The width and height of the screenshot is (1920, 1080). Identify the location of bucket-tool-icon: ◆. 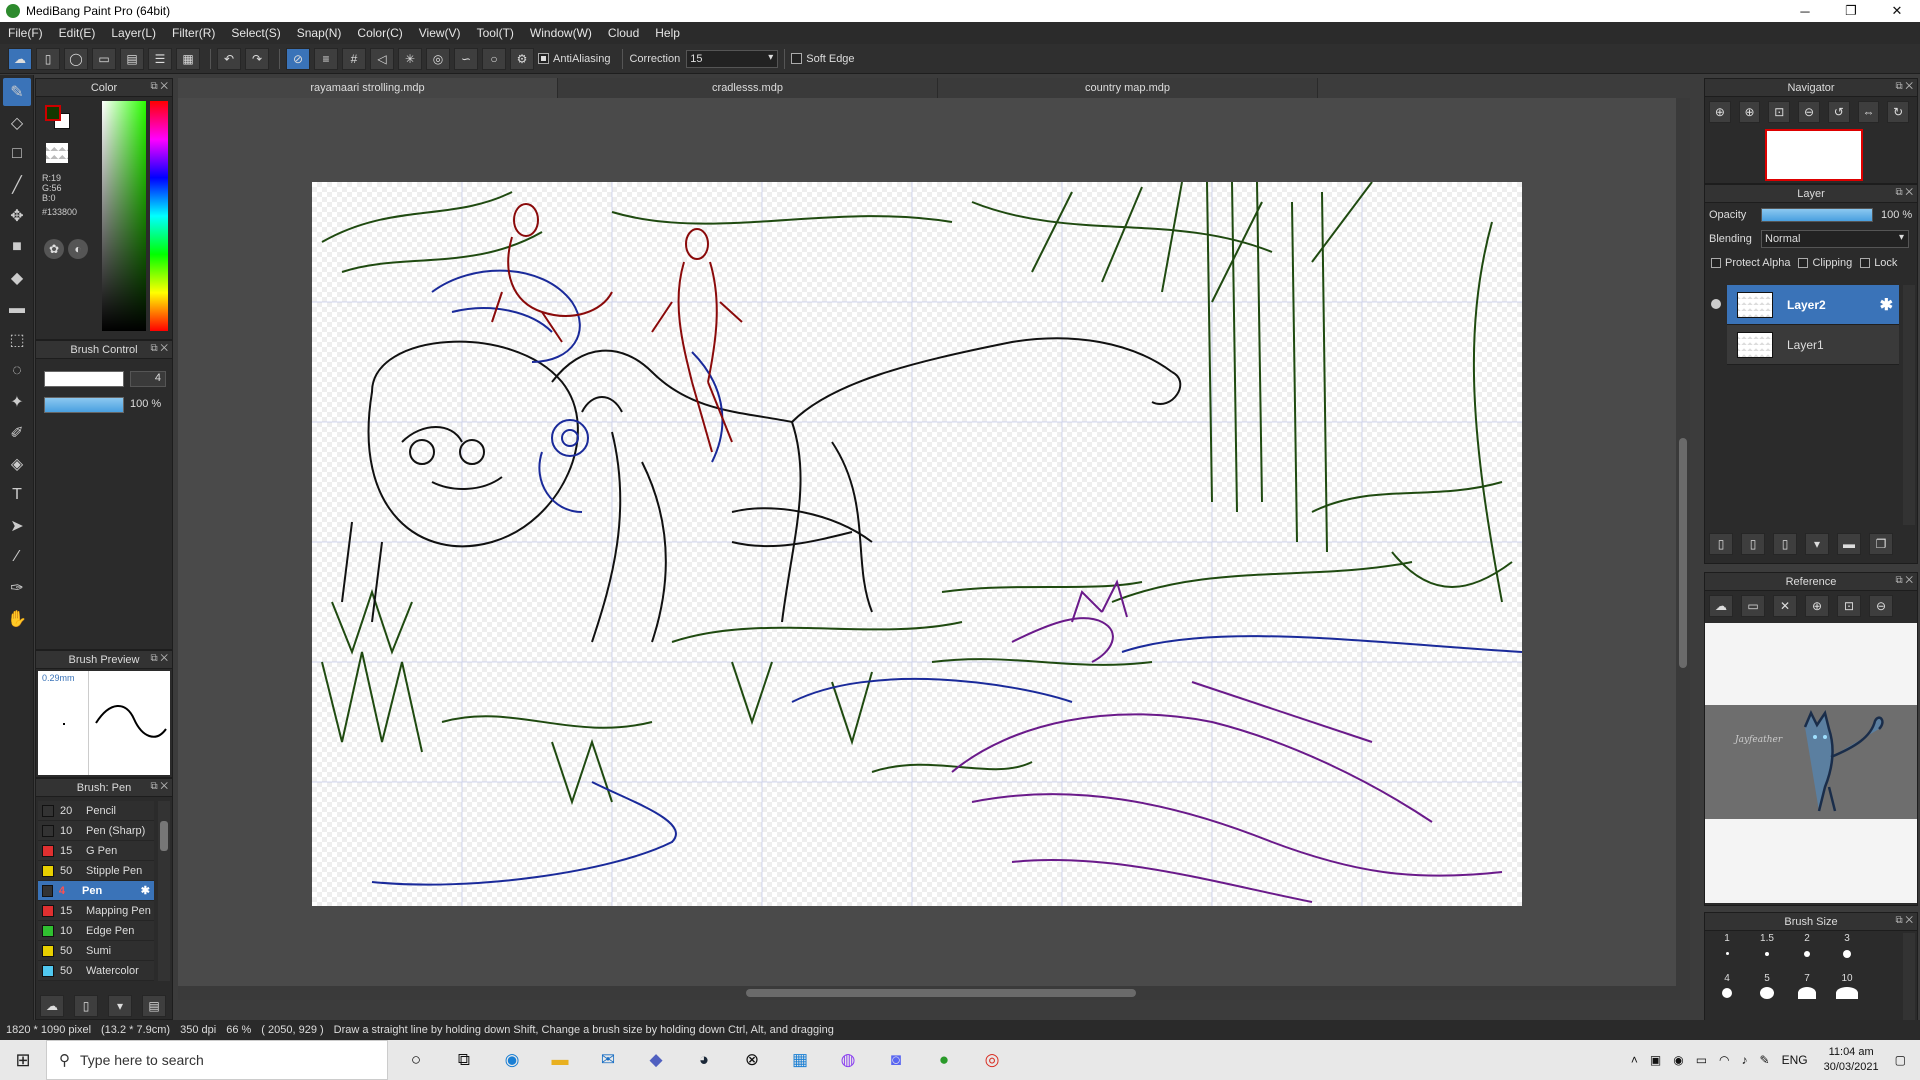
(17, 278).